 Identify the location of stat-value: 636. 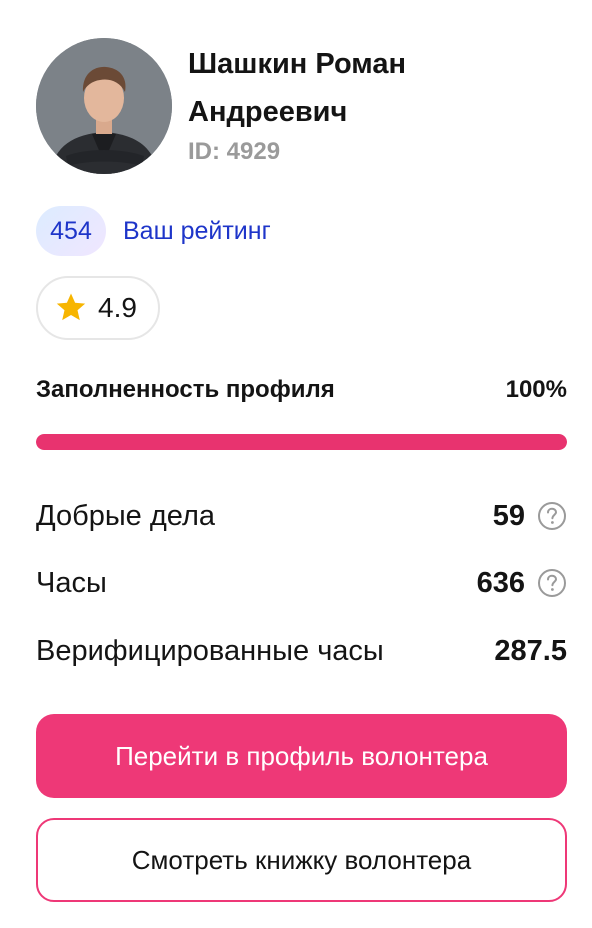
(500, 582).